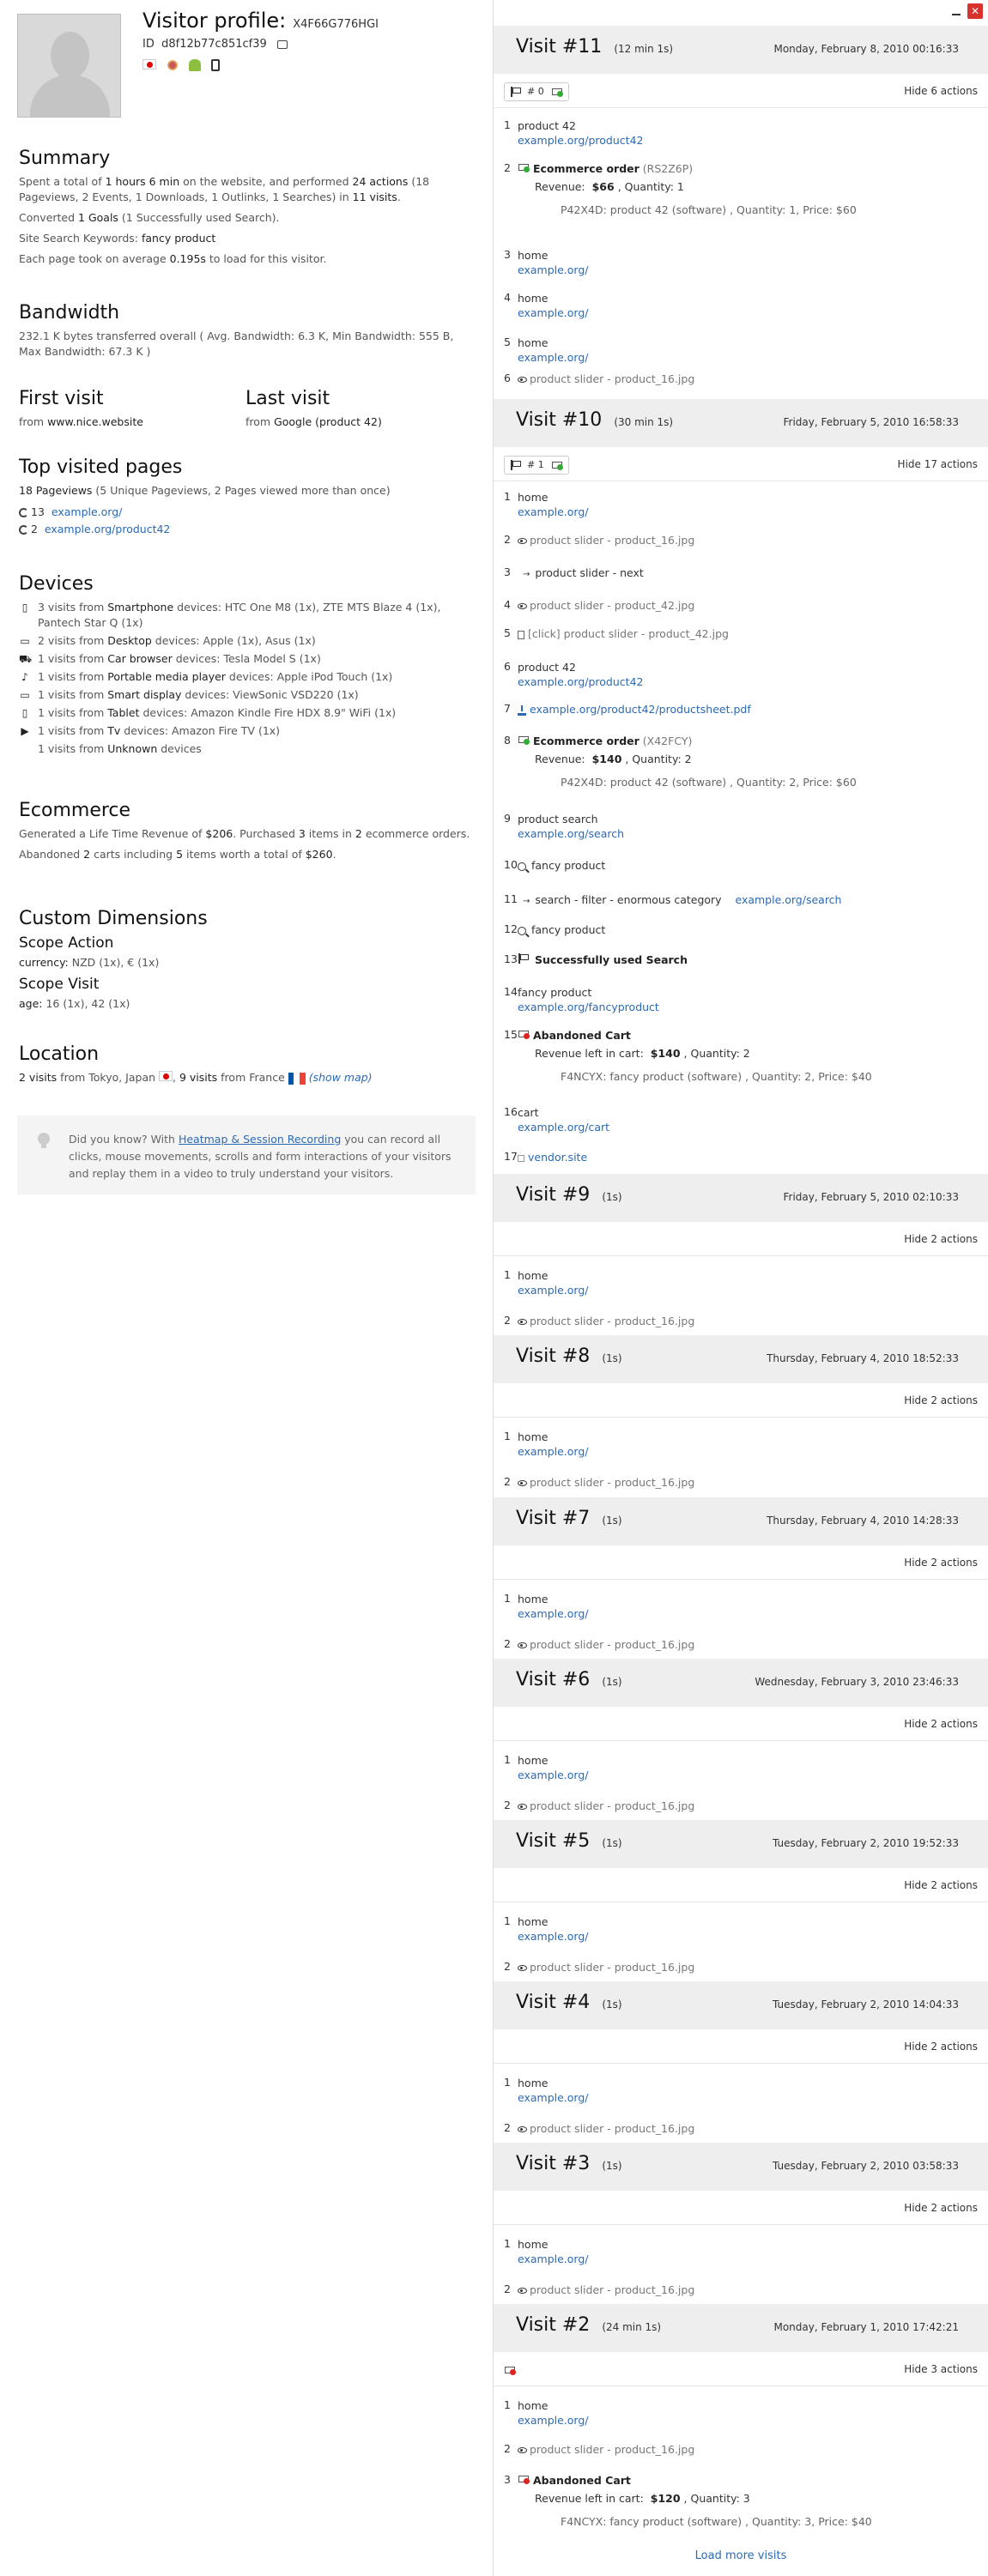  What do you see at coordinates (87, 511) in the screenshot?
I see `top-page-link: example.org/` at bounding box center [87, 511].